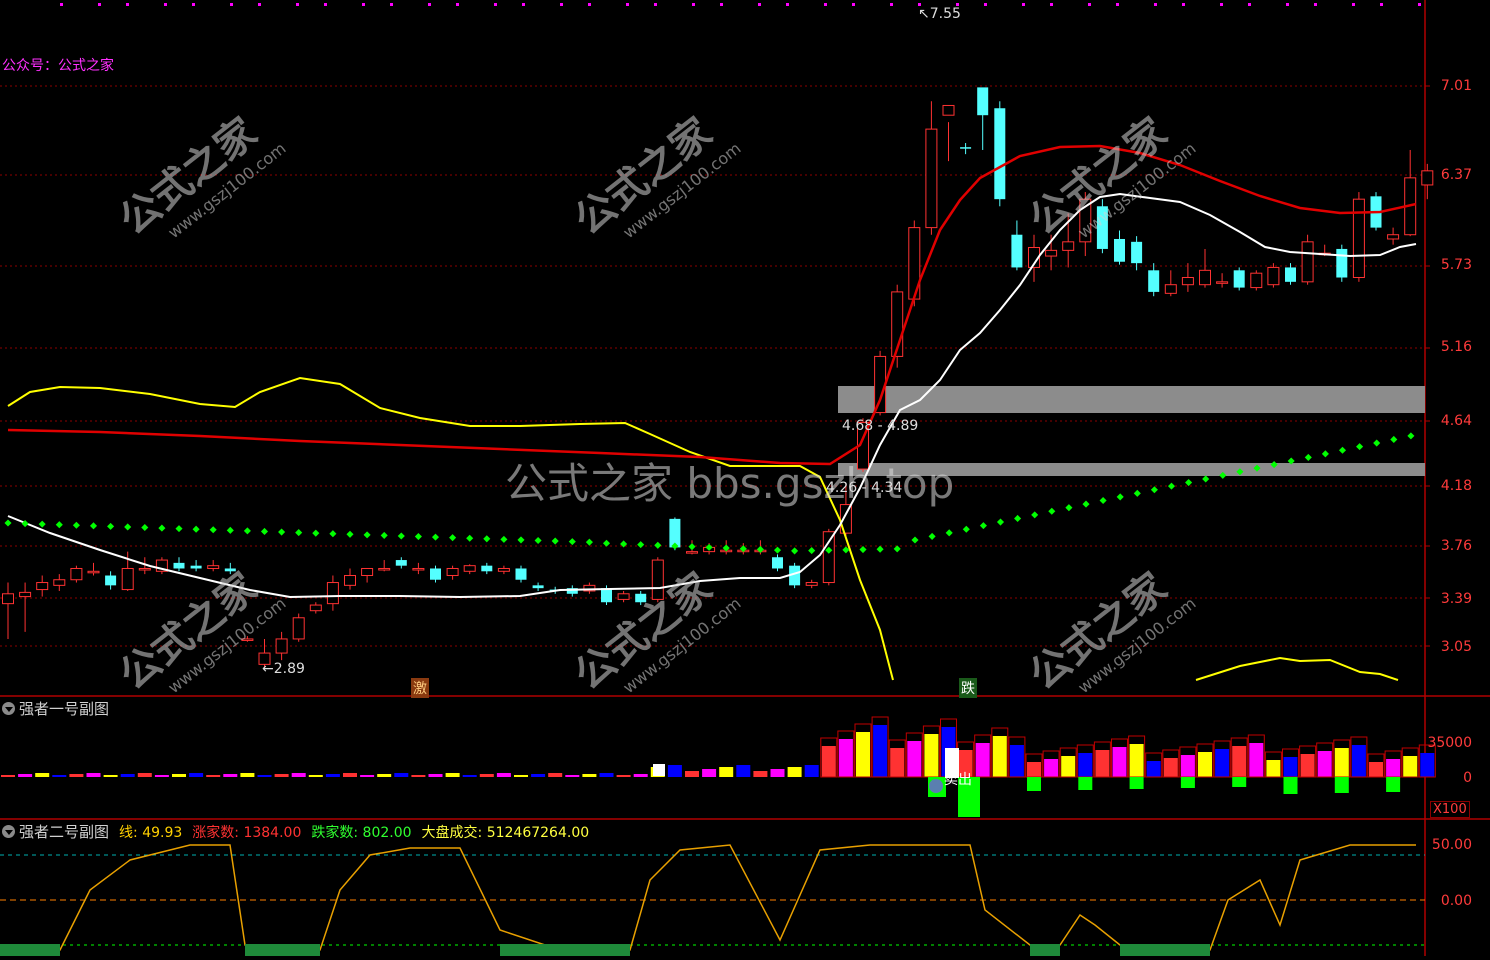 This screenshot has width=1490, height=960. I want to click on sub1-title: 强者一号副图, so click(55, 708).